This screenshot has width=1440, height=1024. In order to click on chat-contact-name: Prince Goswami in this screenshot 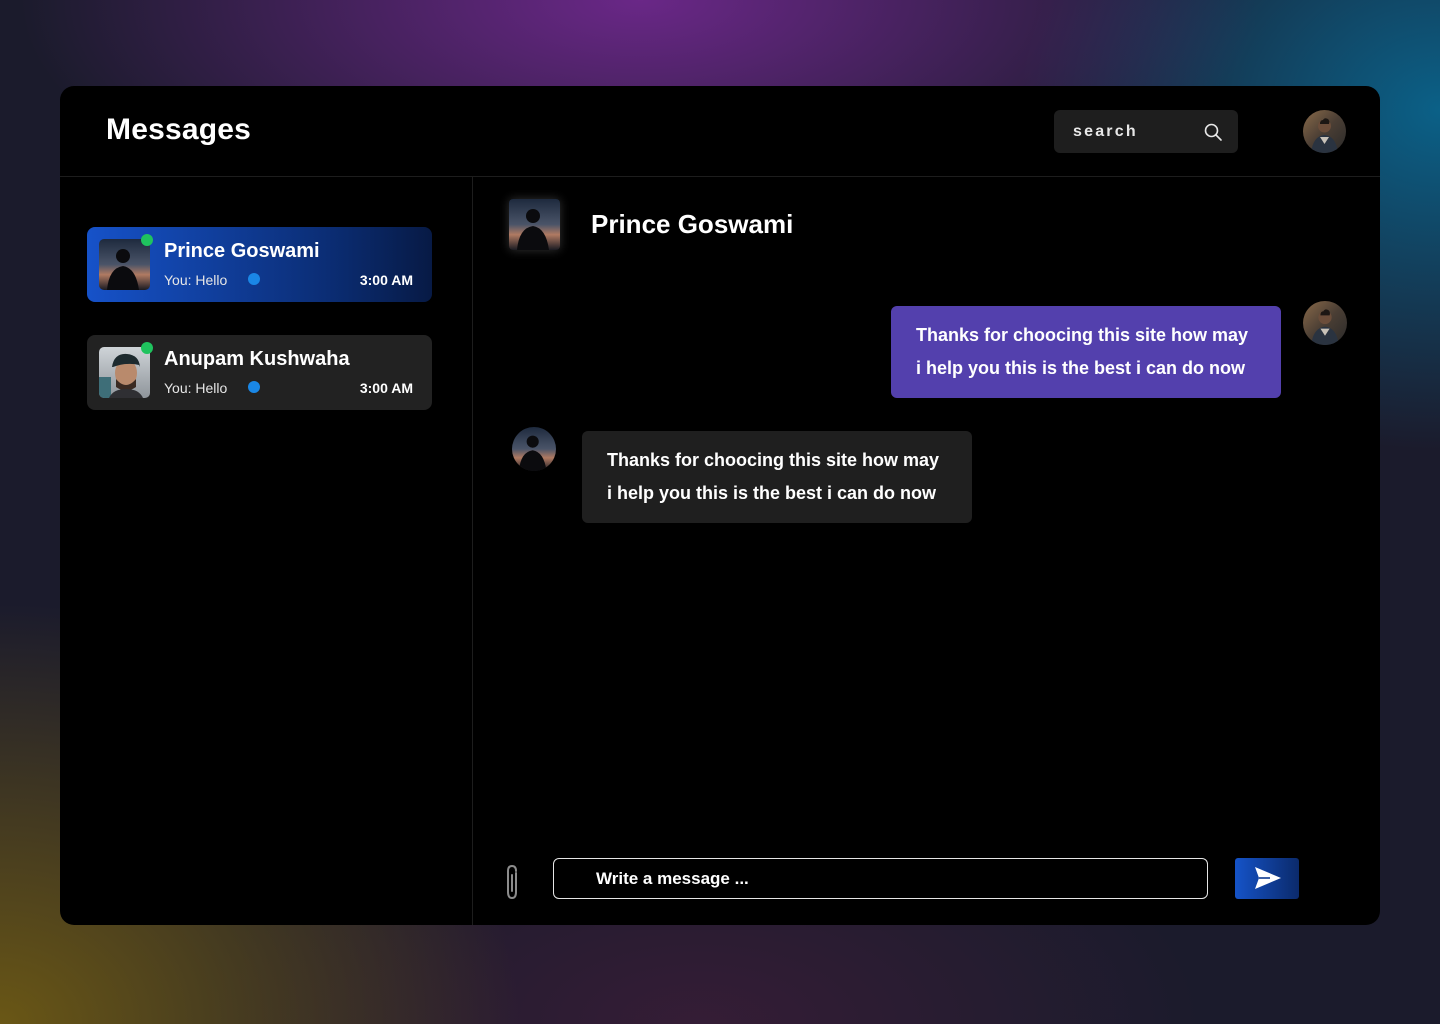, I will do `click(692, 224)`.